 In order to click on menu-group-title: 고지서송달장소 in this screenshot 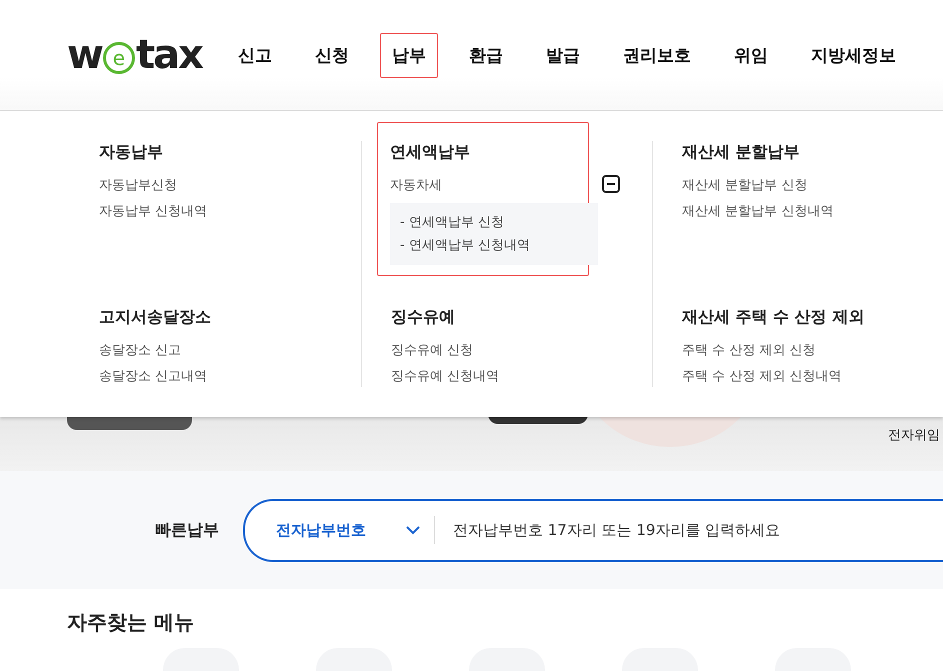, I will do `click(155, 317)`.